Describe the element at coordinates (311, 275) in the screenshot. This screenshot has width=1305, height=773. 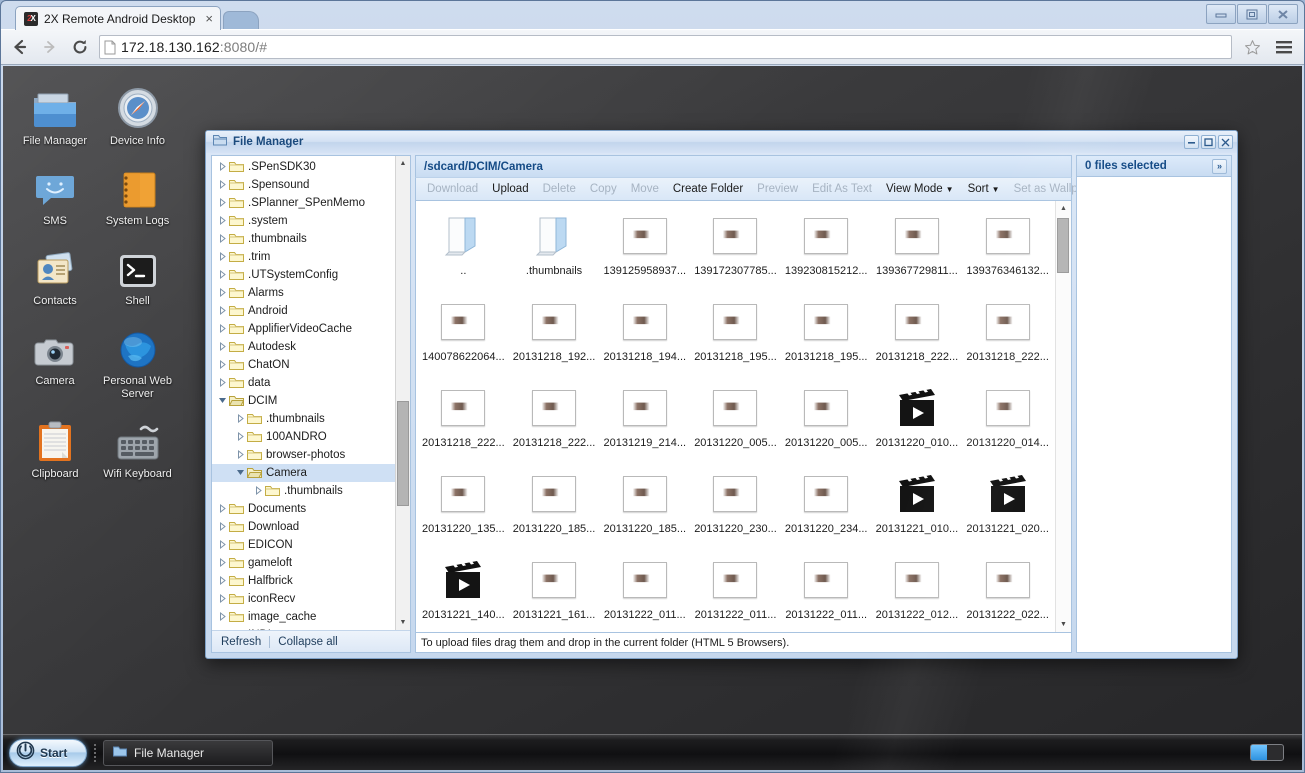
I see `tree-node: .UTSystemConfig` at that location.